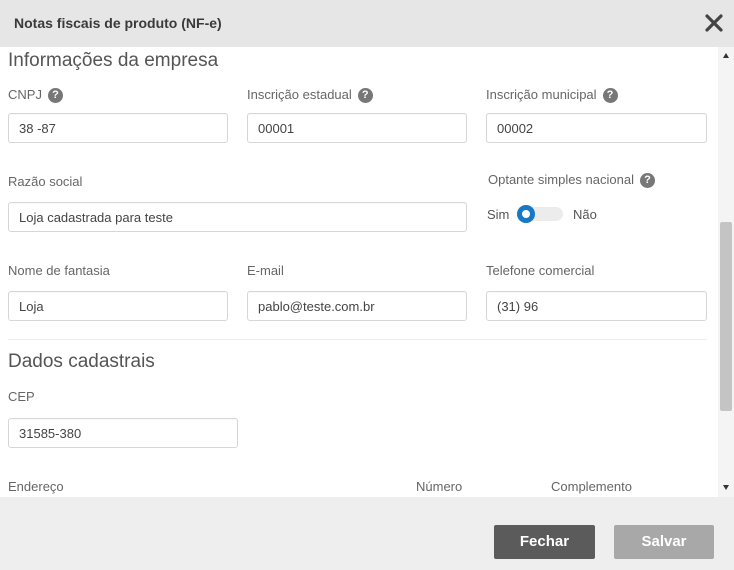 The height and width of the screenshot is (570, 734). I want to click on inscricao-municipal-label: Inscrição municipal?, so click(552, 95).